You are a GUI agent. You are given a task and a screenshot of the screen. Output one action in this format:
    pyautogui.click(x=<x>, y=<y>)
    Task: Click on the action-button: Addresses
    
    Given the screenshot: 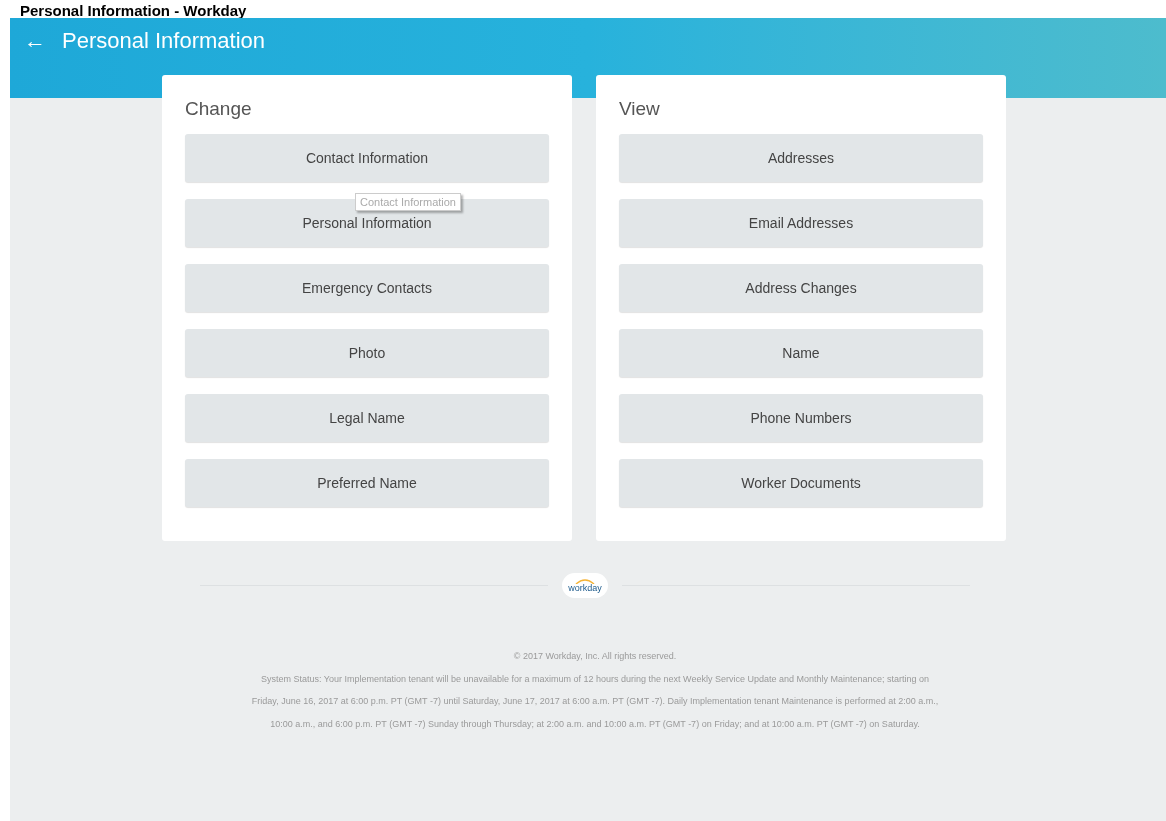 What is the action you would take?
    pyautogui.click(x=801, y=158)
    